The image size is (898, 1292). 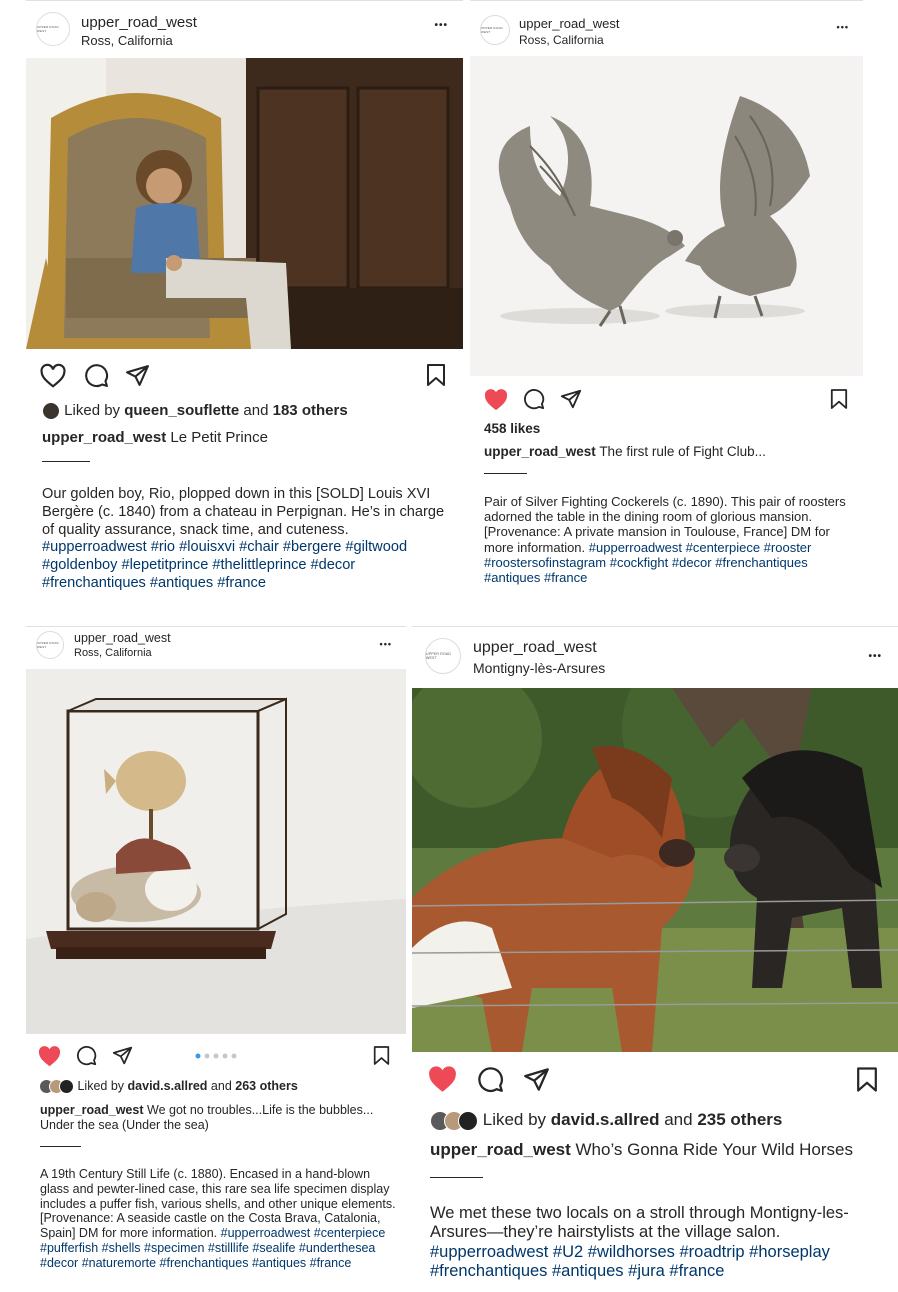 I want to click on liked-by: Liked by queen_souflette and 183 others, so click(x=195, y=411).